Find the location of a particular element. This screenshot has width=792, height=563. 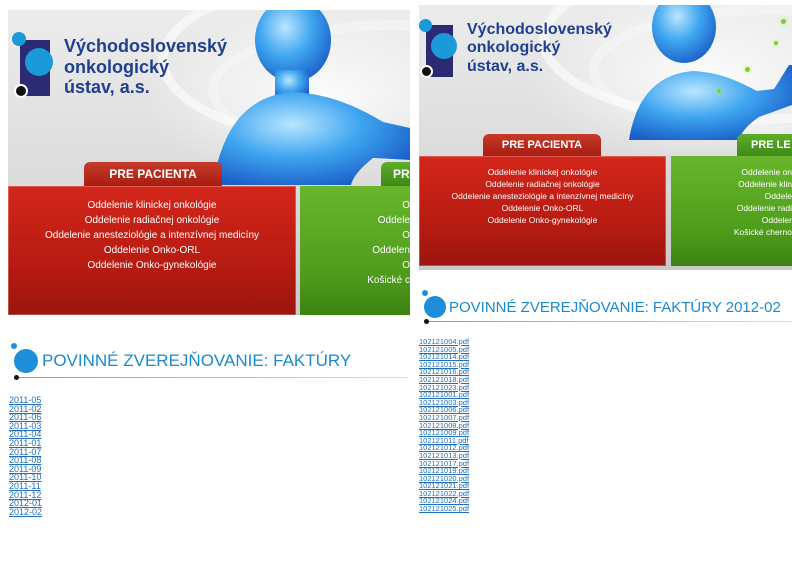

green-link: Oddelenie klin is located at coordinates (731, 184).